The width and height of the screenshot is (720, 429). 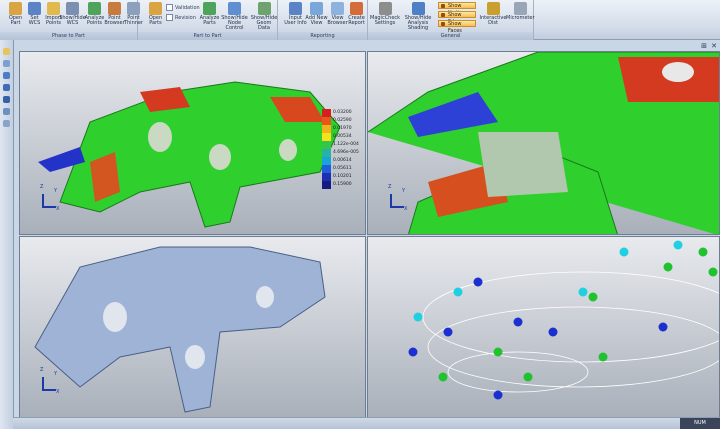 I want to click on show-hide-analysis-shading-button: Show/Hide Analysis Shading, so click(x=418, y=16).